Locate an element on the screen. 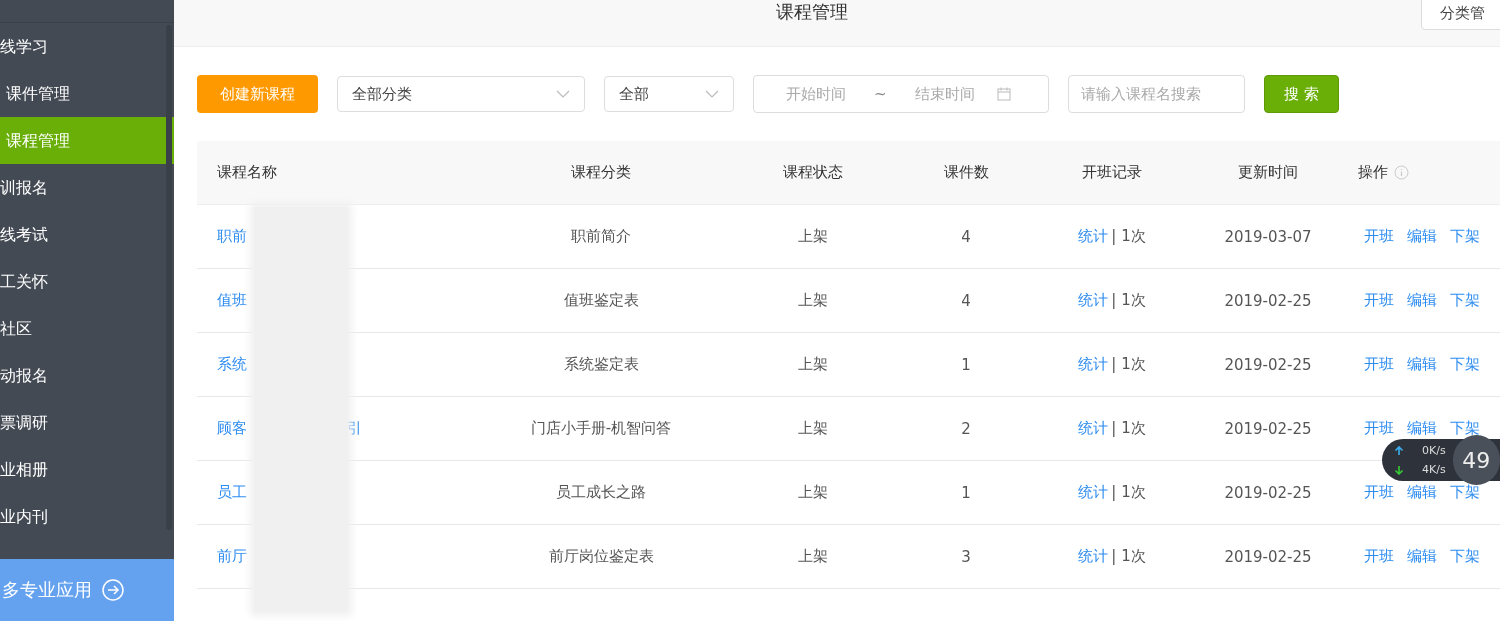 This screenshot has height=621, width=1500. info-icon is located at coordinates (1401, 172).